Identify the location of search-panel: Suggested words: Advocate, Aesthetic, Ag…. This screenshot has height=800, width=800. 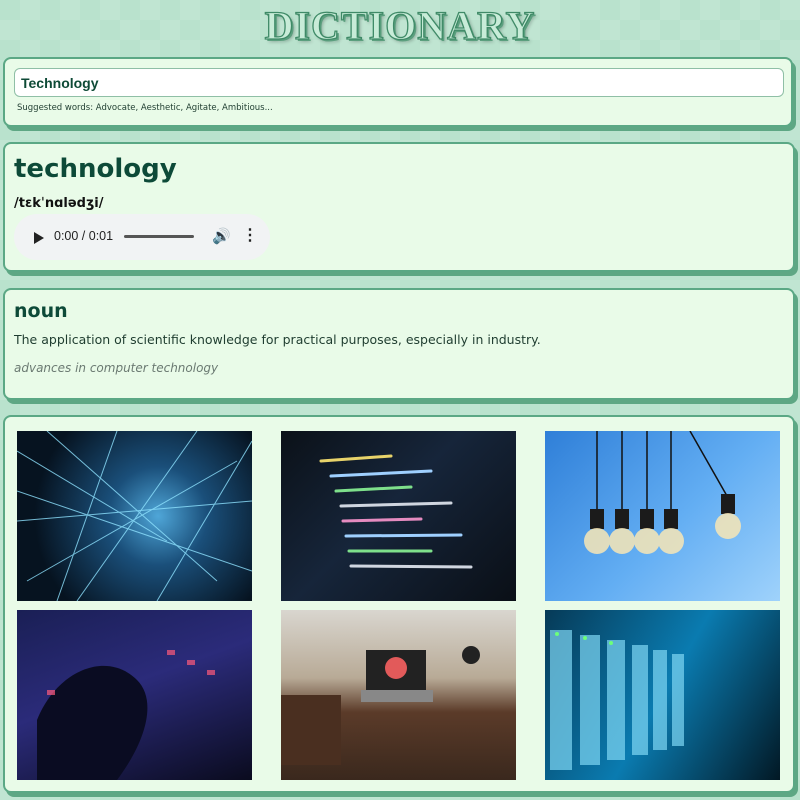
(398, 92).